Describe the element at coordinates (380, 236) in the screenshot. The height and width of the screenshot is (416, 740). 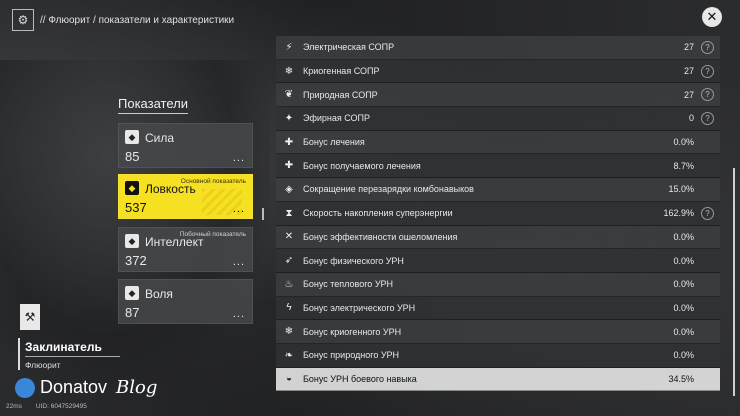
I see `attribute-label: Бонус эффективности ошеломления` at that location.